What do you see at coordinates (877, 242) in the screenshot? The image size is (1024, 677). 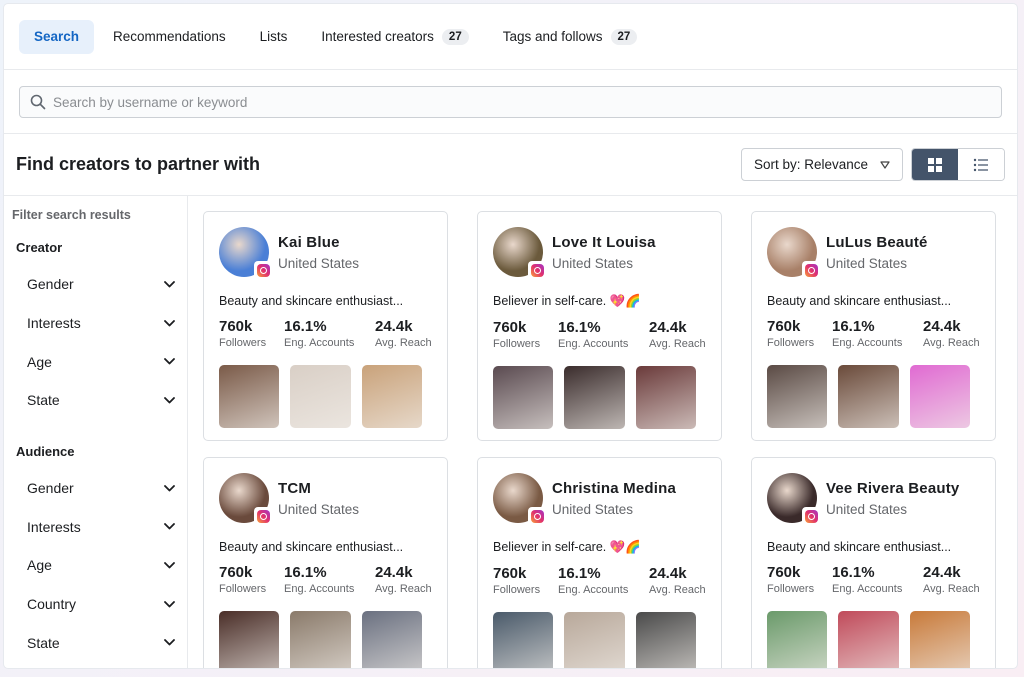 I see `creator-name: LuLus Beauté` at bounding box center [877, 242].